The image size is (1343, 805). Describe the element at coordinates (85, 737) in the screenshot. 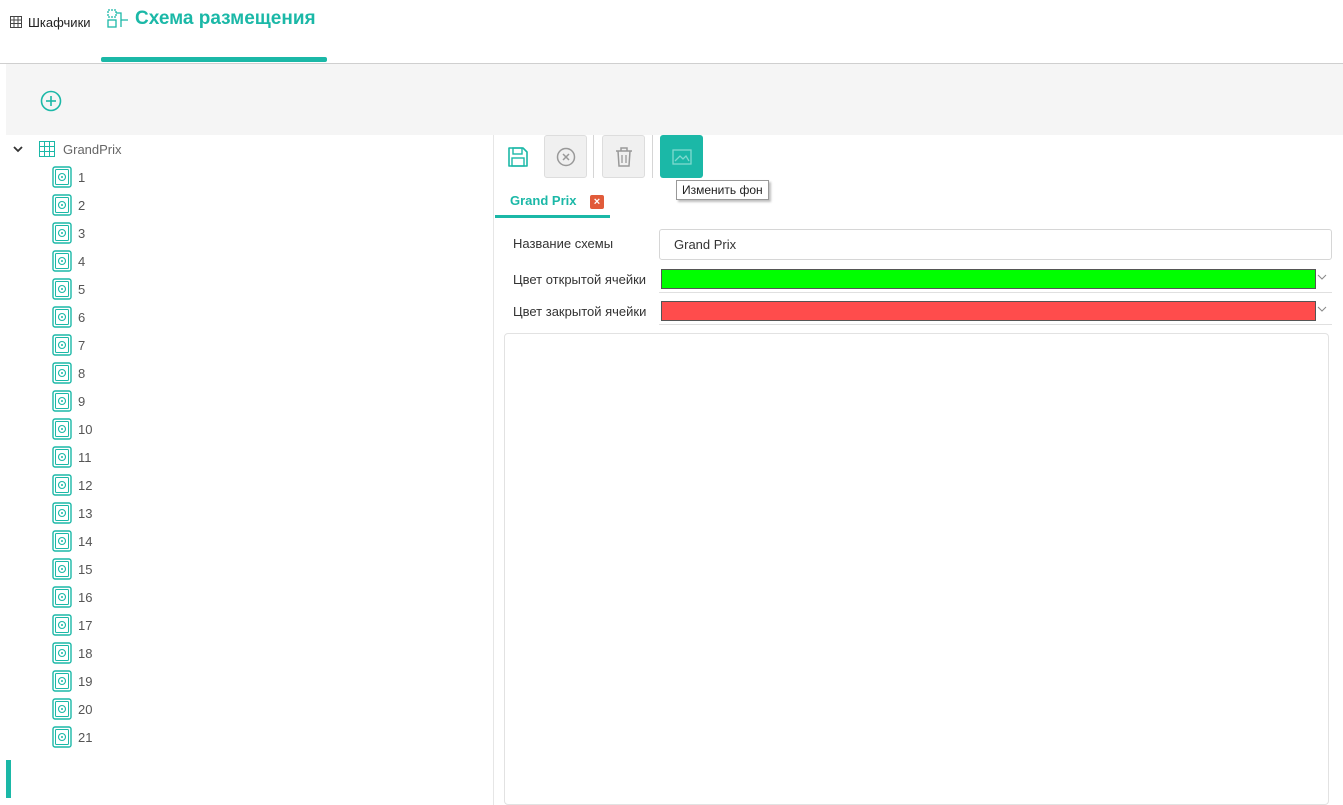

I see `tree-item-label: 21` at that location.